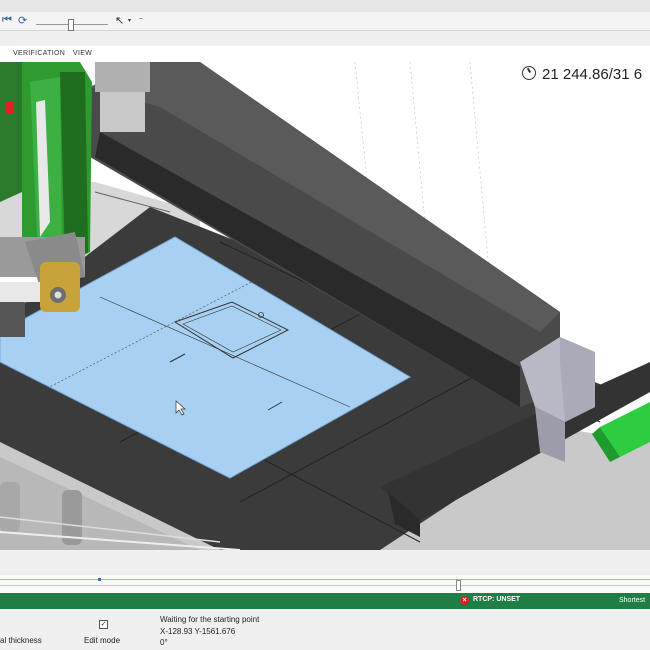  I want to click on playback-toolbar: ⏮ ⟳ ↖ ▾ ⁼, so click(325, 21).